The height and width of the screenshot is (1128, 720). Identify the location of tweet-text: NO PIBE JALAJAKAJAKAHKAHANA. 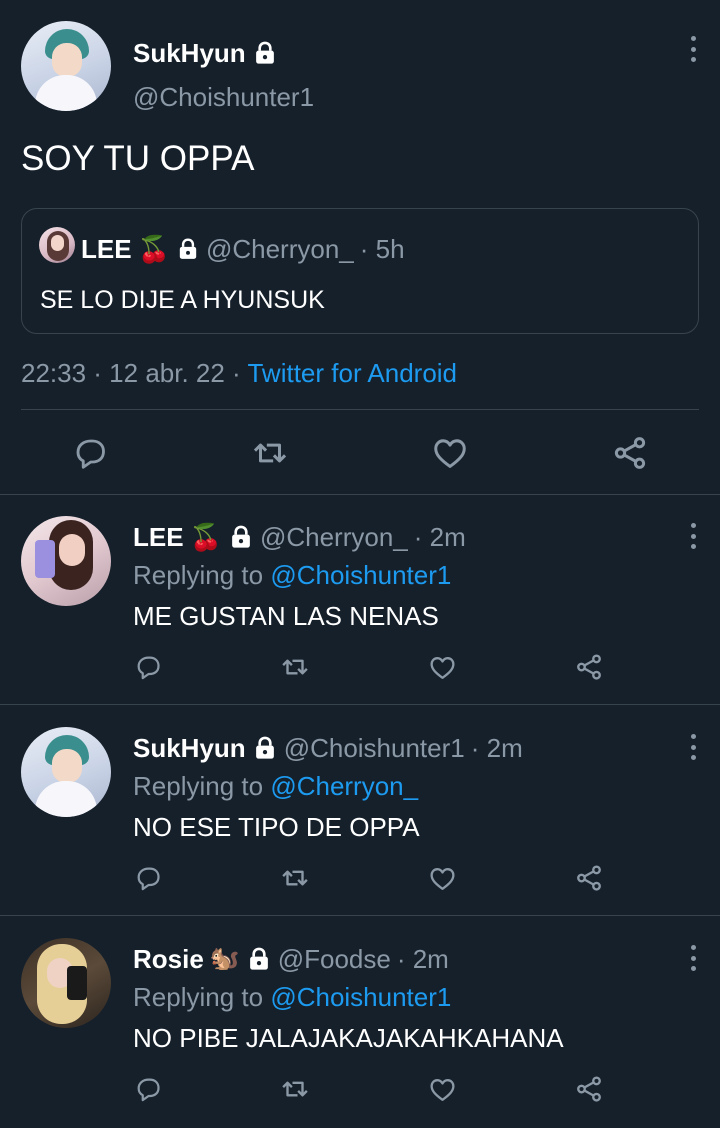
(348, 1038).